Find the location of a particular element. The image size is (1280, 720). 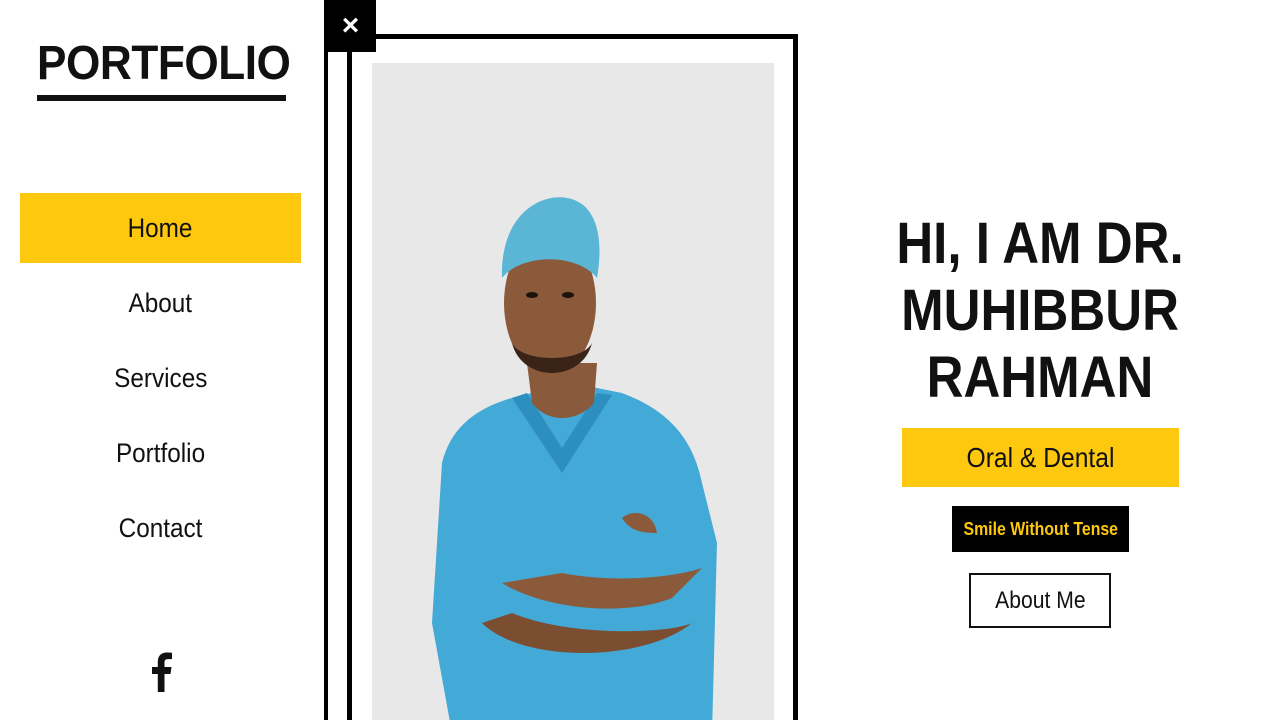

nav-item-label: Contact is located at coordinates (160, 528).